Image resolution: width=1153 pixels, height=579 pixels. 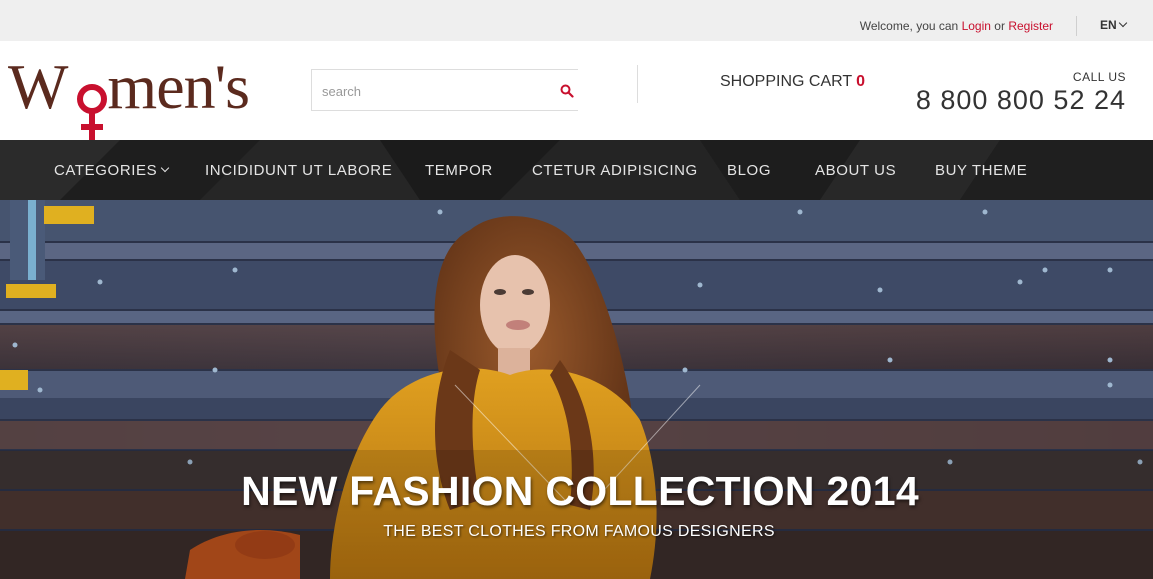 What do you see at coordinates (909, 26) in the screenshot?
I see `welcome-text: Welcome, you can` at bounding box center [909, 26].